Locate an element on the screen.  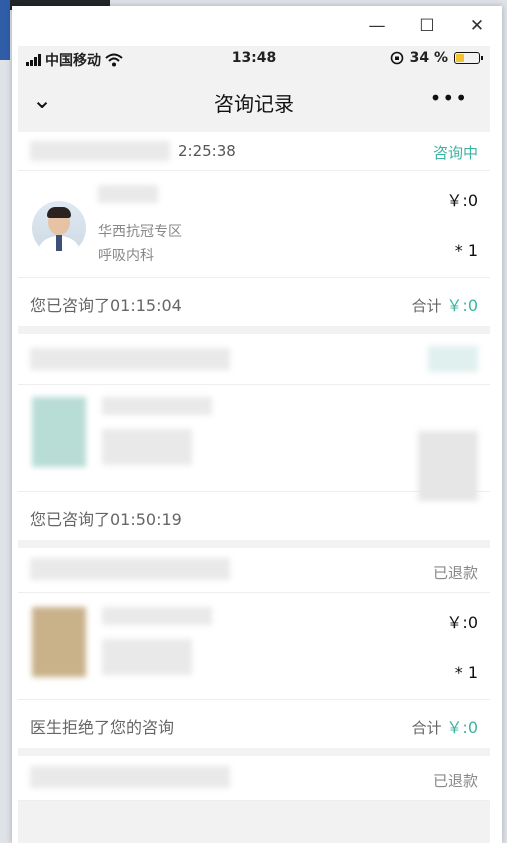
phone-status-bar: 中国移动 13:48 34 % is located at coordinates (254, 59).